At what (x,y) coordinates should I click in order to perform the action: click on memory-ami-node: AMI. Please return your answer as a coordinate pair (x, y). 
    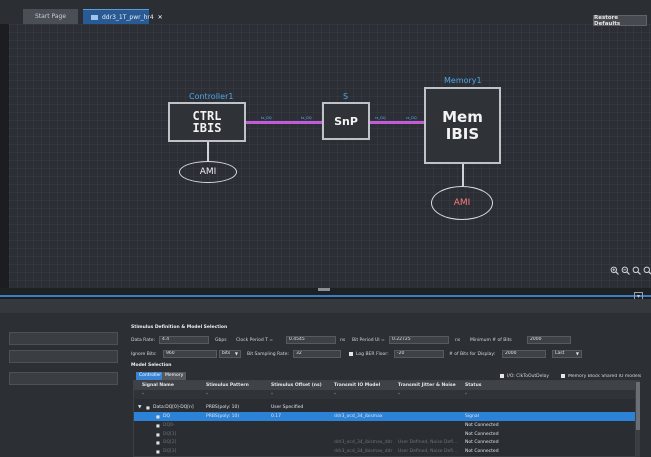
    Looking at the image, I should click on (462, 203).